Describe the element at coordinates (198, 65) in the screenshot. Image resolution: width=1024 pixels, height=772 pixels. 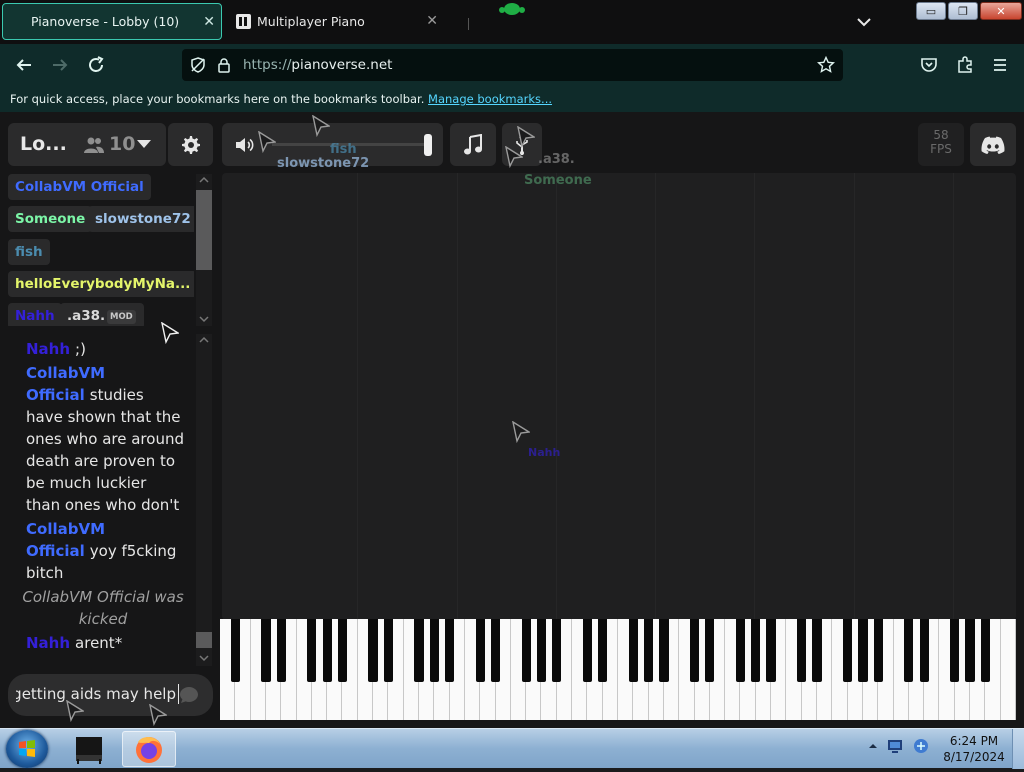
I see `tracking-protection-icon` at that location.